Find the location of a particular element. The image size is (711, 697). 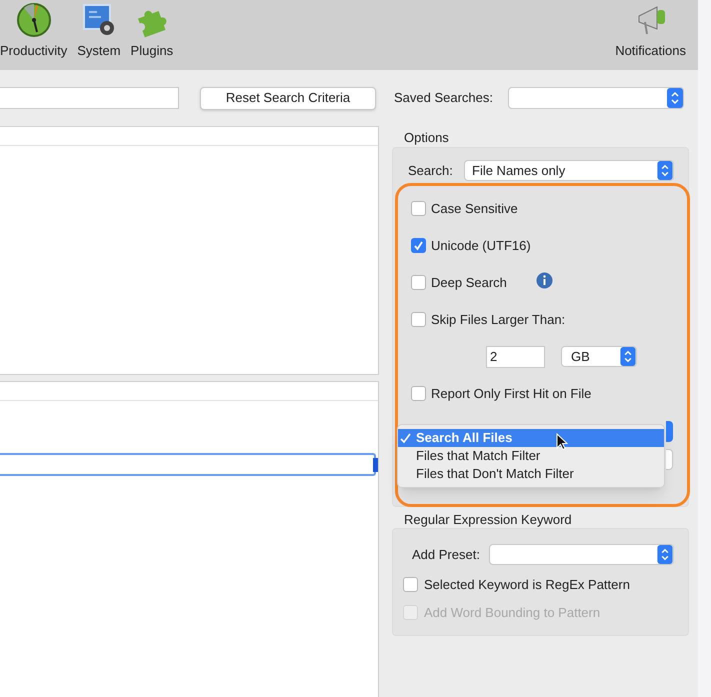

checkbox-label: Unicode (UTF16) is located at coordinates (481, 245).